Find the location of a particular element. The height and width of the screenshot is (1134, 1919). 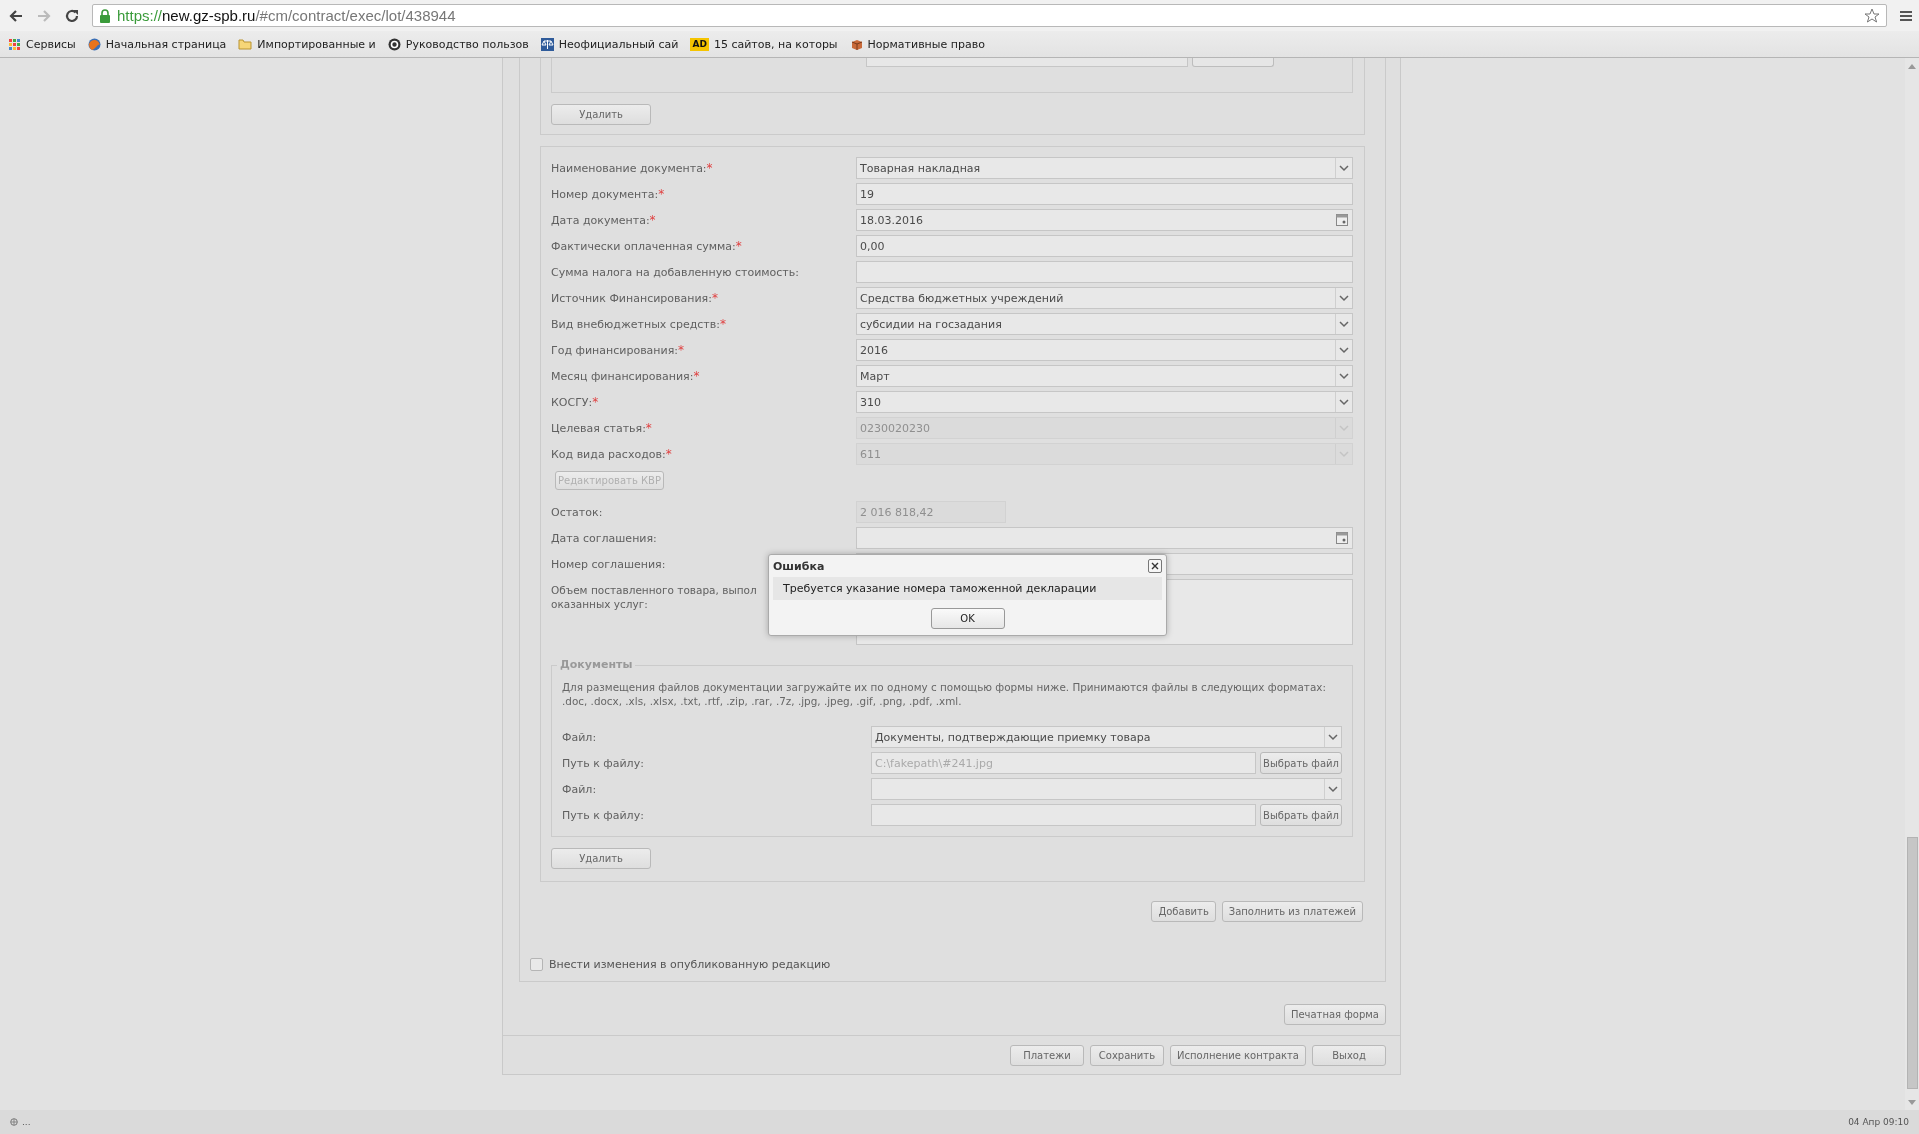

button: Печатная форма is located at coordinates (1334, 1014).